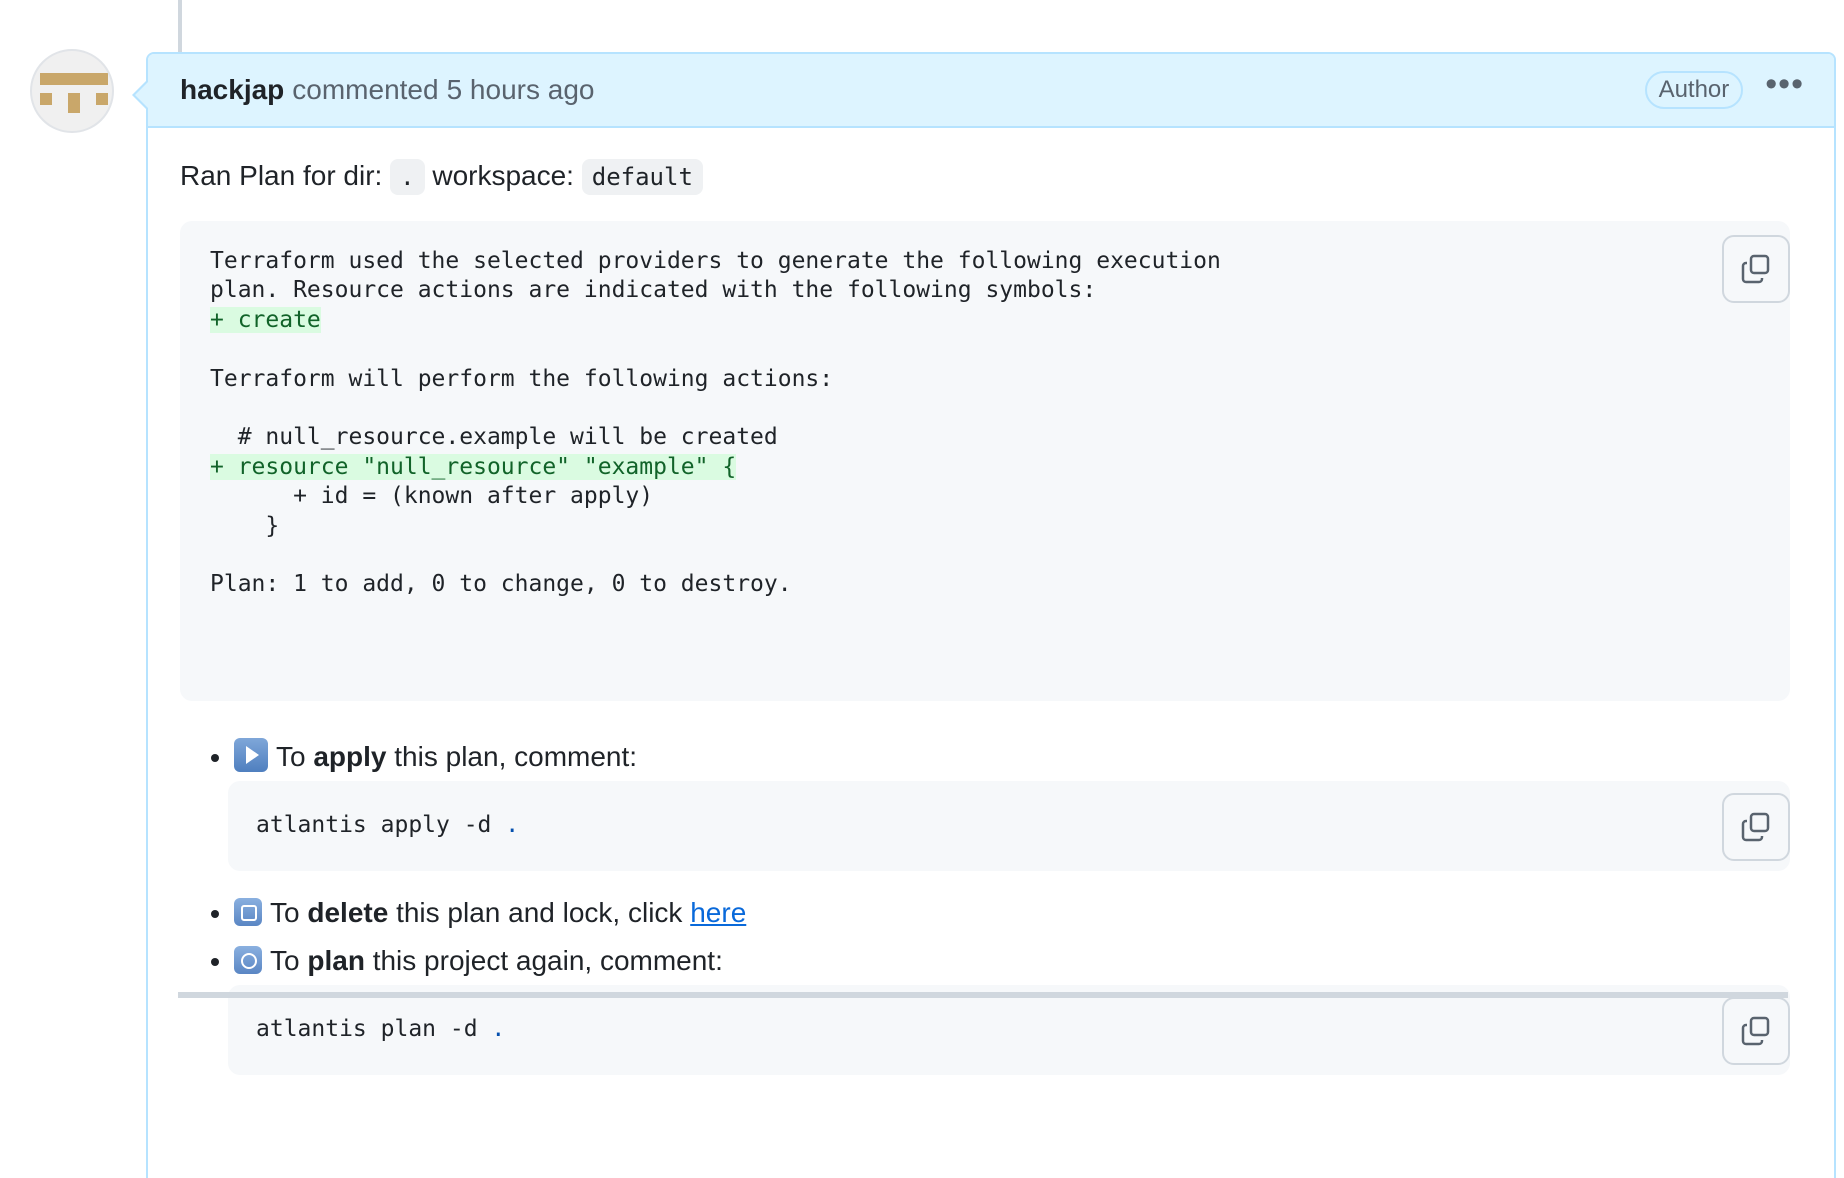 This screenshot has width=1844, height=1178. What do you see at coordinates (1694, 90) in the screenshot?
I see `author-badge: Author` at bounding box center [1694, 90].